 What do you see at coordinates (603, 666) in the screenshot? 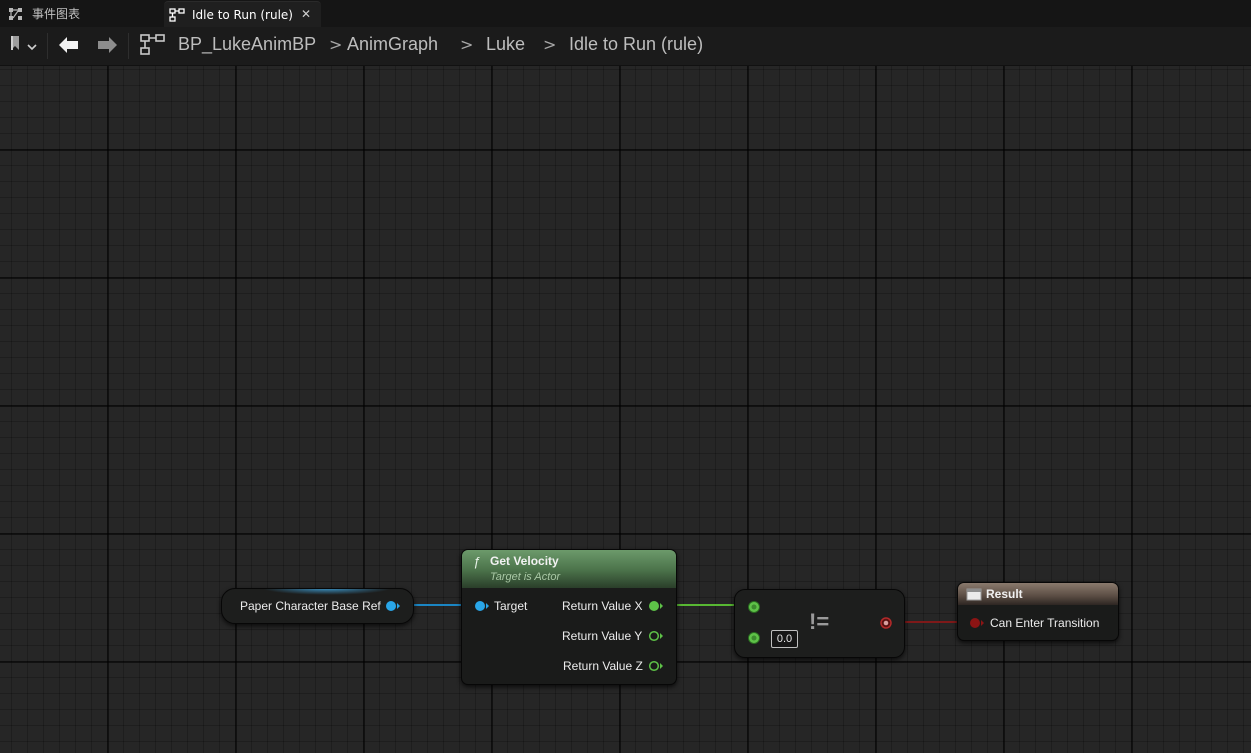
I see `return-z-label: Return Value Z` at bounding box center [603, 666].